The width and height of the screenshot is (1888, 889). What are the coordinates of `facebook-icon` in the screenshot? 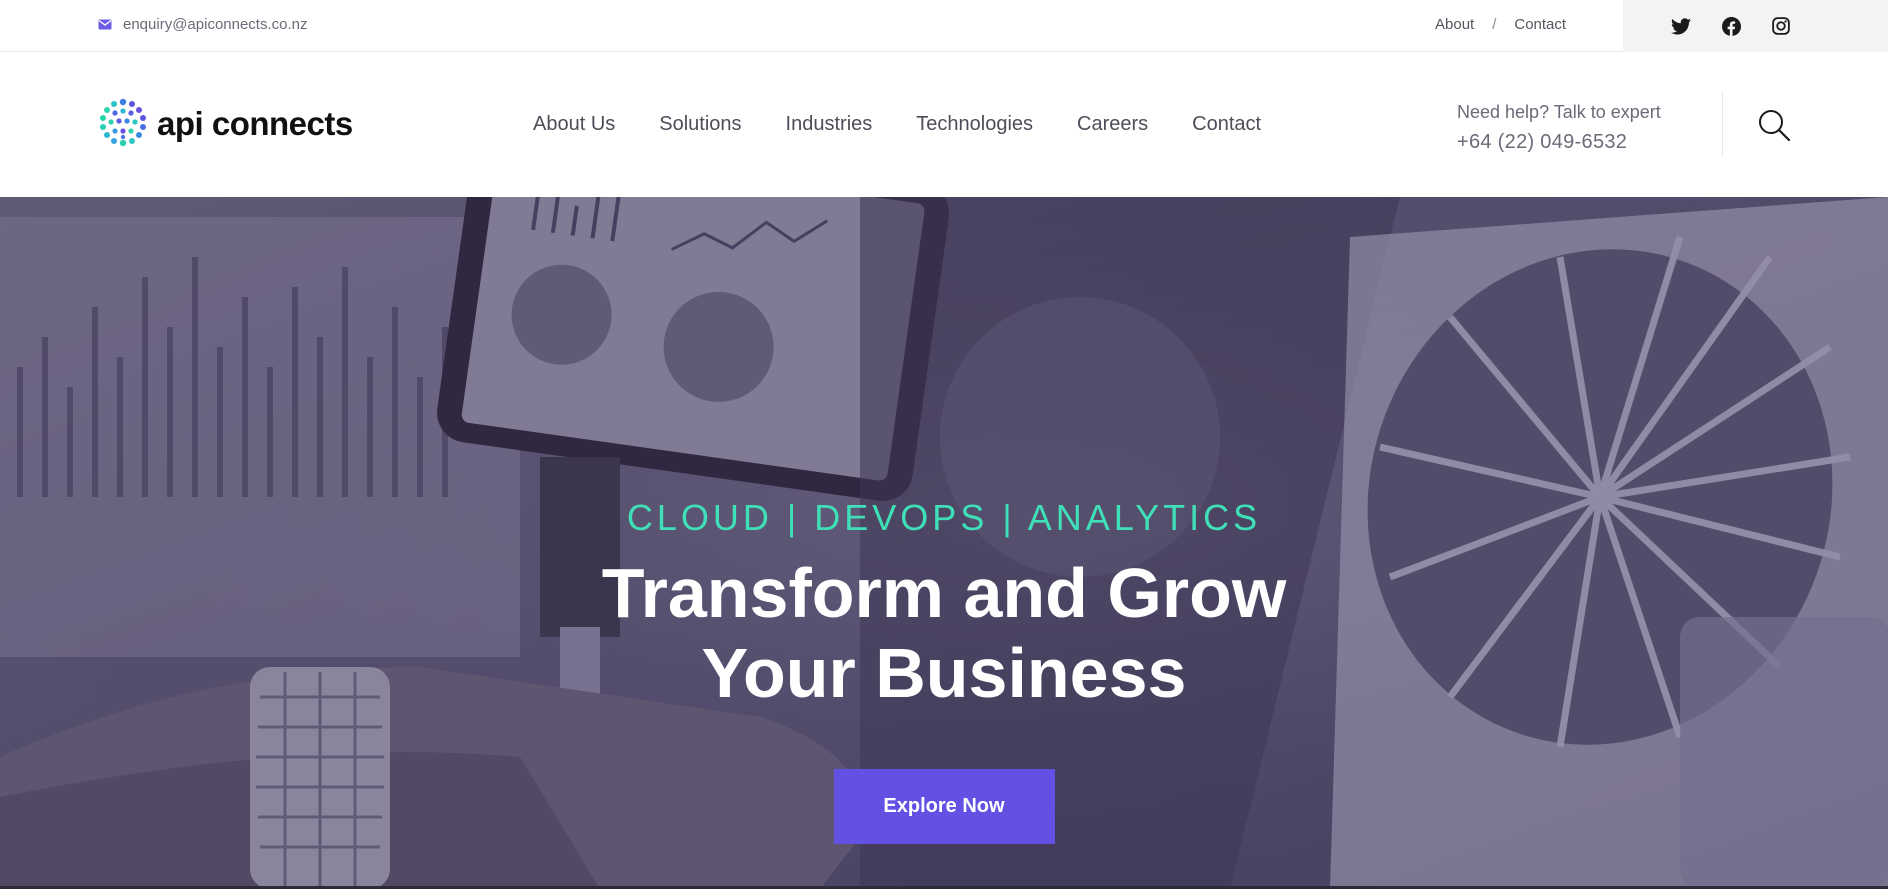 It's located at (1731, 26).